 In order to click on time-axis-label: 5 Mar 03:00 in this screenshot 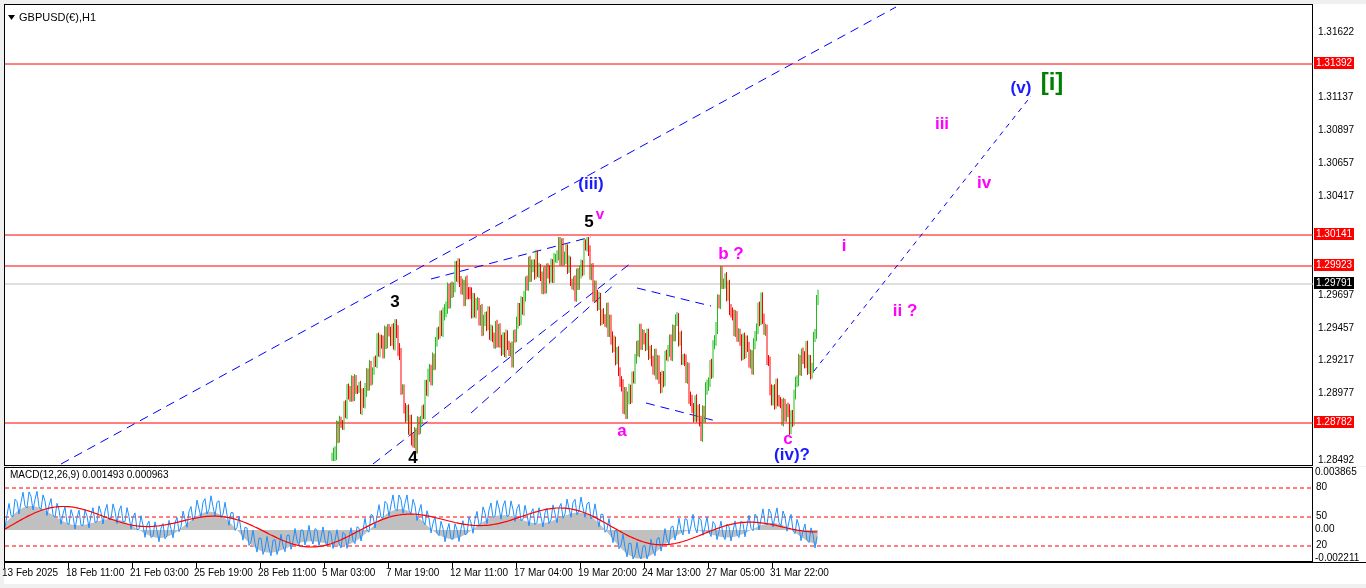, I will do `click(349, 573)`.